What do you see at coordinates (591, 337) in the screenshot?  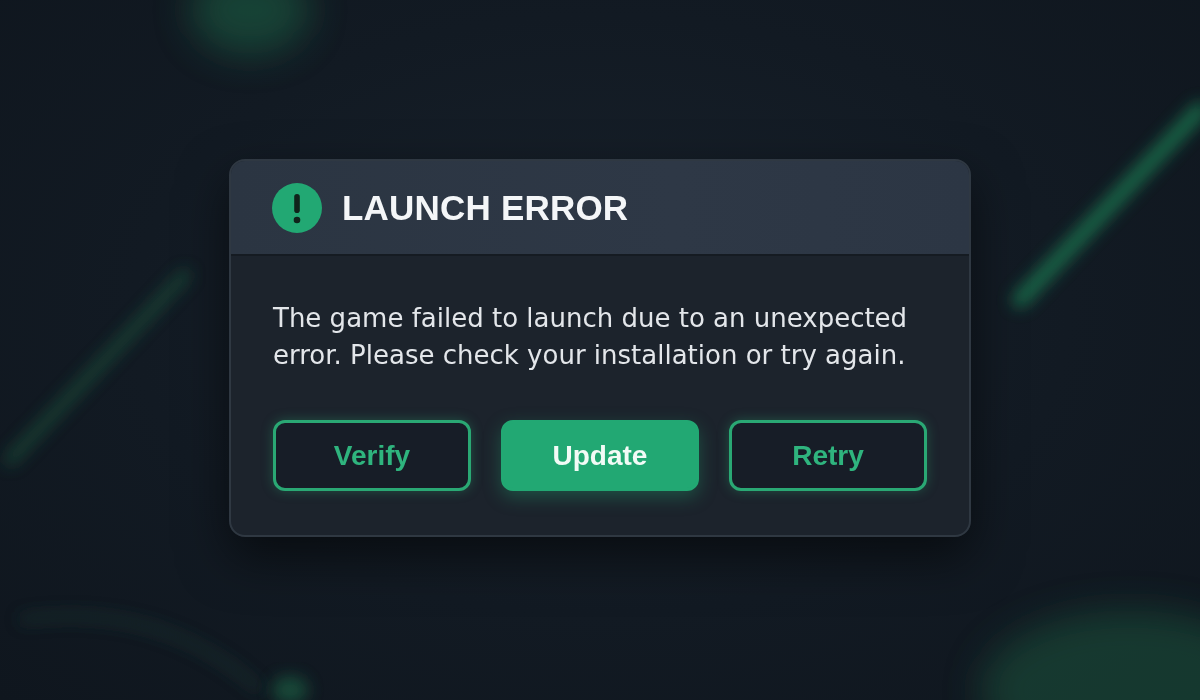 I see `error-message: The game failed to launch due to an unexpected error. Please check your installation or try again.` at bounding box center [591, 337].